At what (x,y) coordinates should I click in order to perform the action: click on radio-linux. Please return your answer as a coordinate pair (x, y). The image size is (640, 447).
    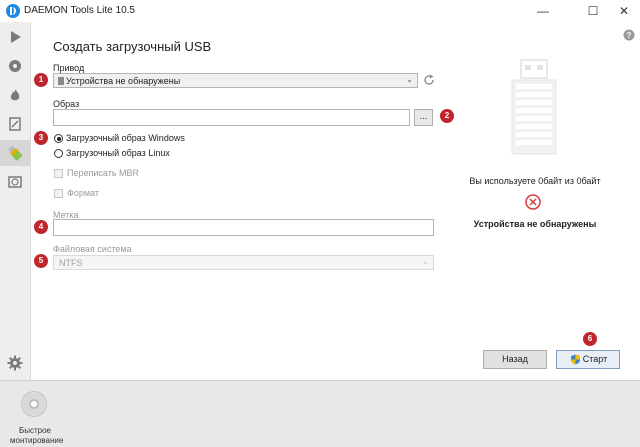
    Looking at the image, I should click on (58, 153).